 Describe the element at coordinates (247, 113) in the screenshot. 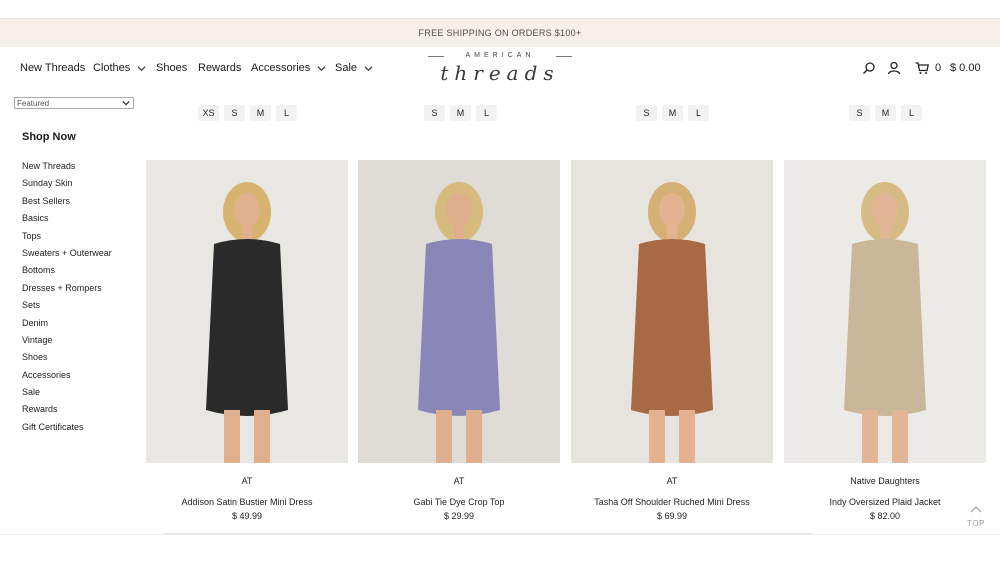

I see `size-options: XS S M L` at that location.